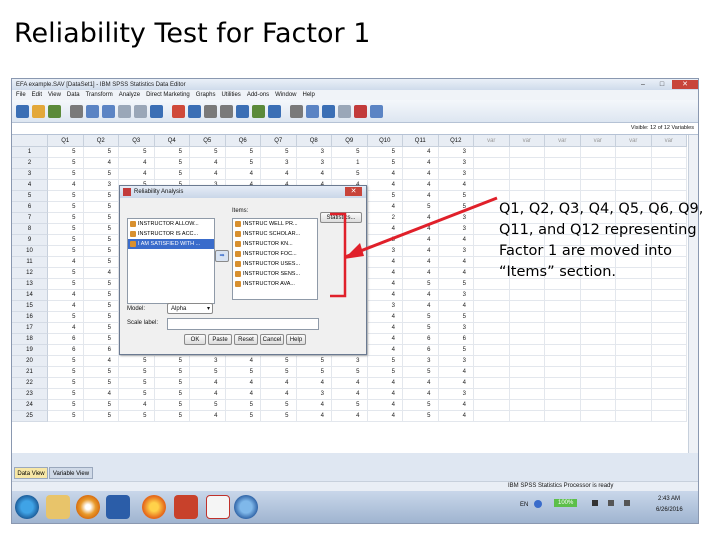 The image size is (720, 540). I want to click on annotation-arrow-line, so click(421, 227).